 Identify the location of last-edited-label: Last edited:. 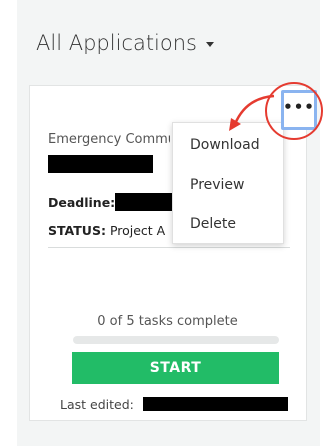
(97, 404).